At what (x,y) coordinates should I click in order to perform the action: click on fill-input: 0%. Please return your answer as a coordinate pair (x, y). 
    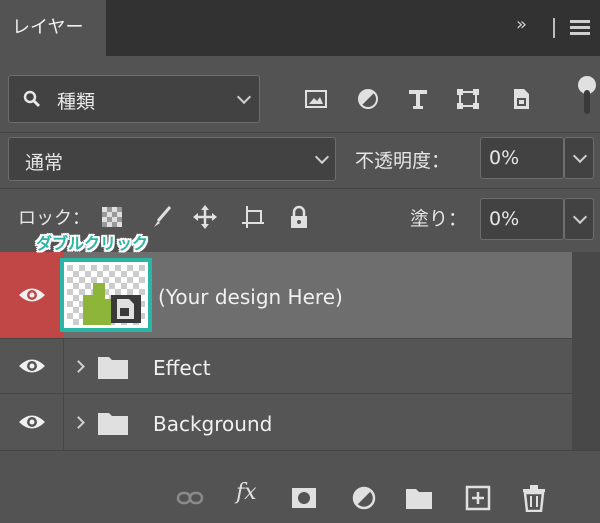
    Looking at the image, I should click on (522, 219).